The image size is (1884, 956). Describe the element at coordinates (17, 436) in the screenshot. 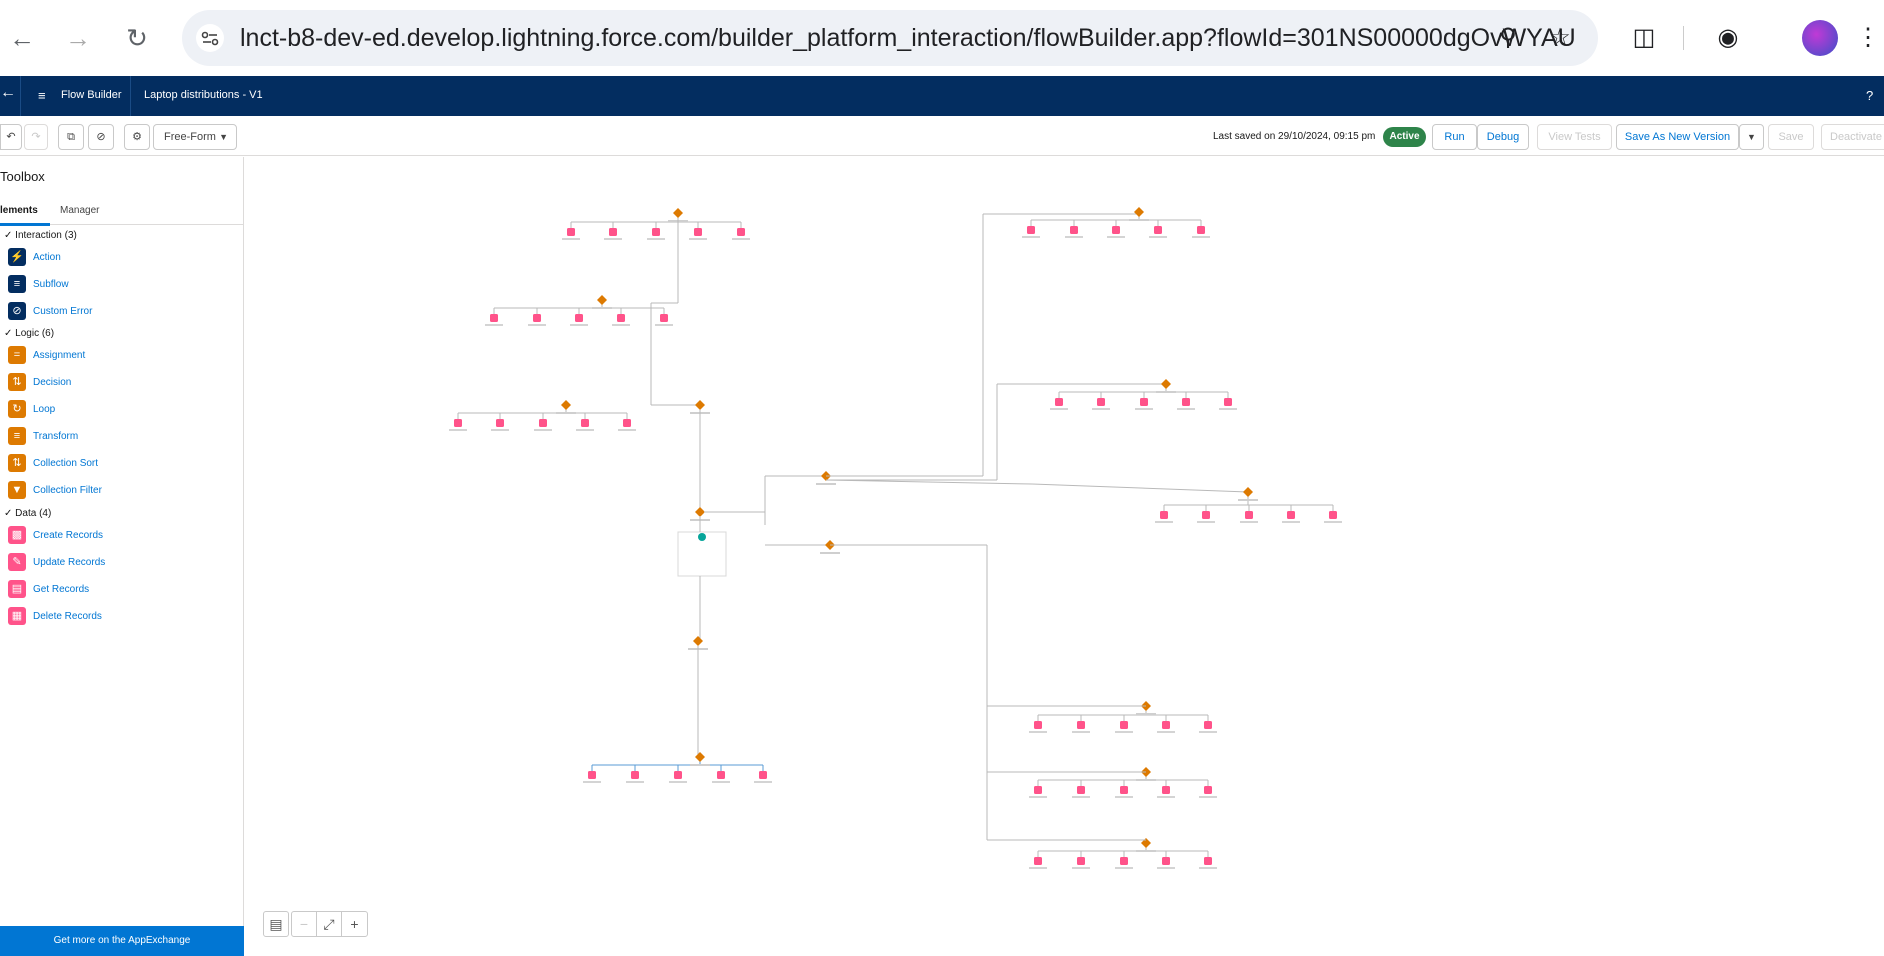

I see `transform-icon: ≡` at that location.